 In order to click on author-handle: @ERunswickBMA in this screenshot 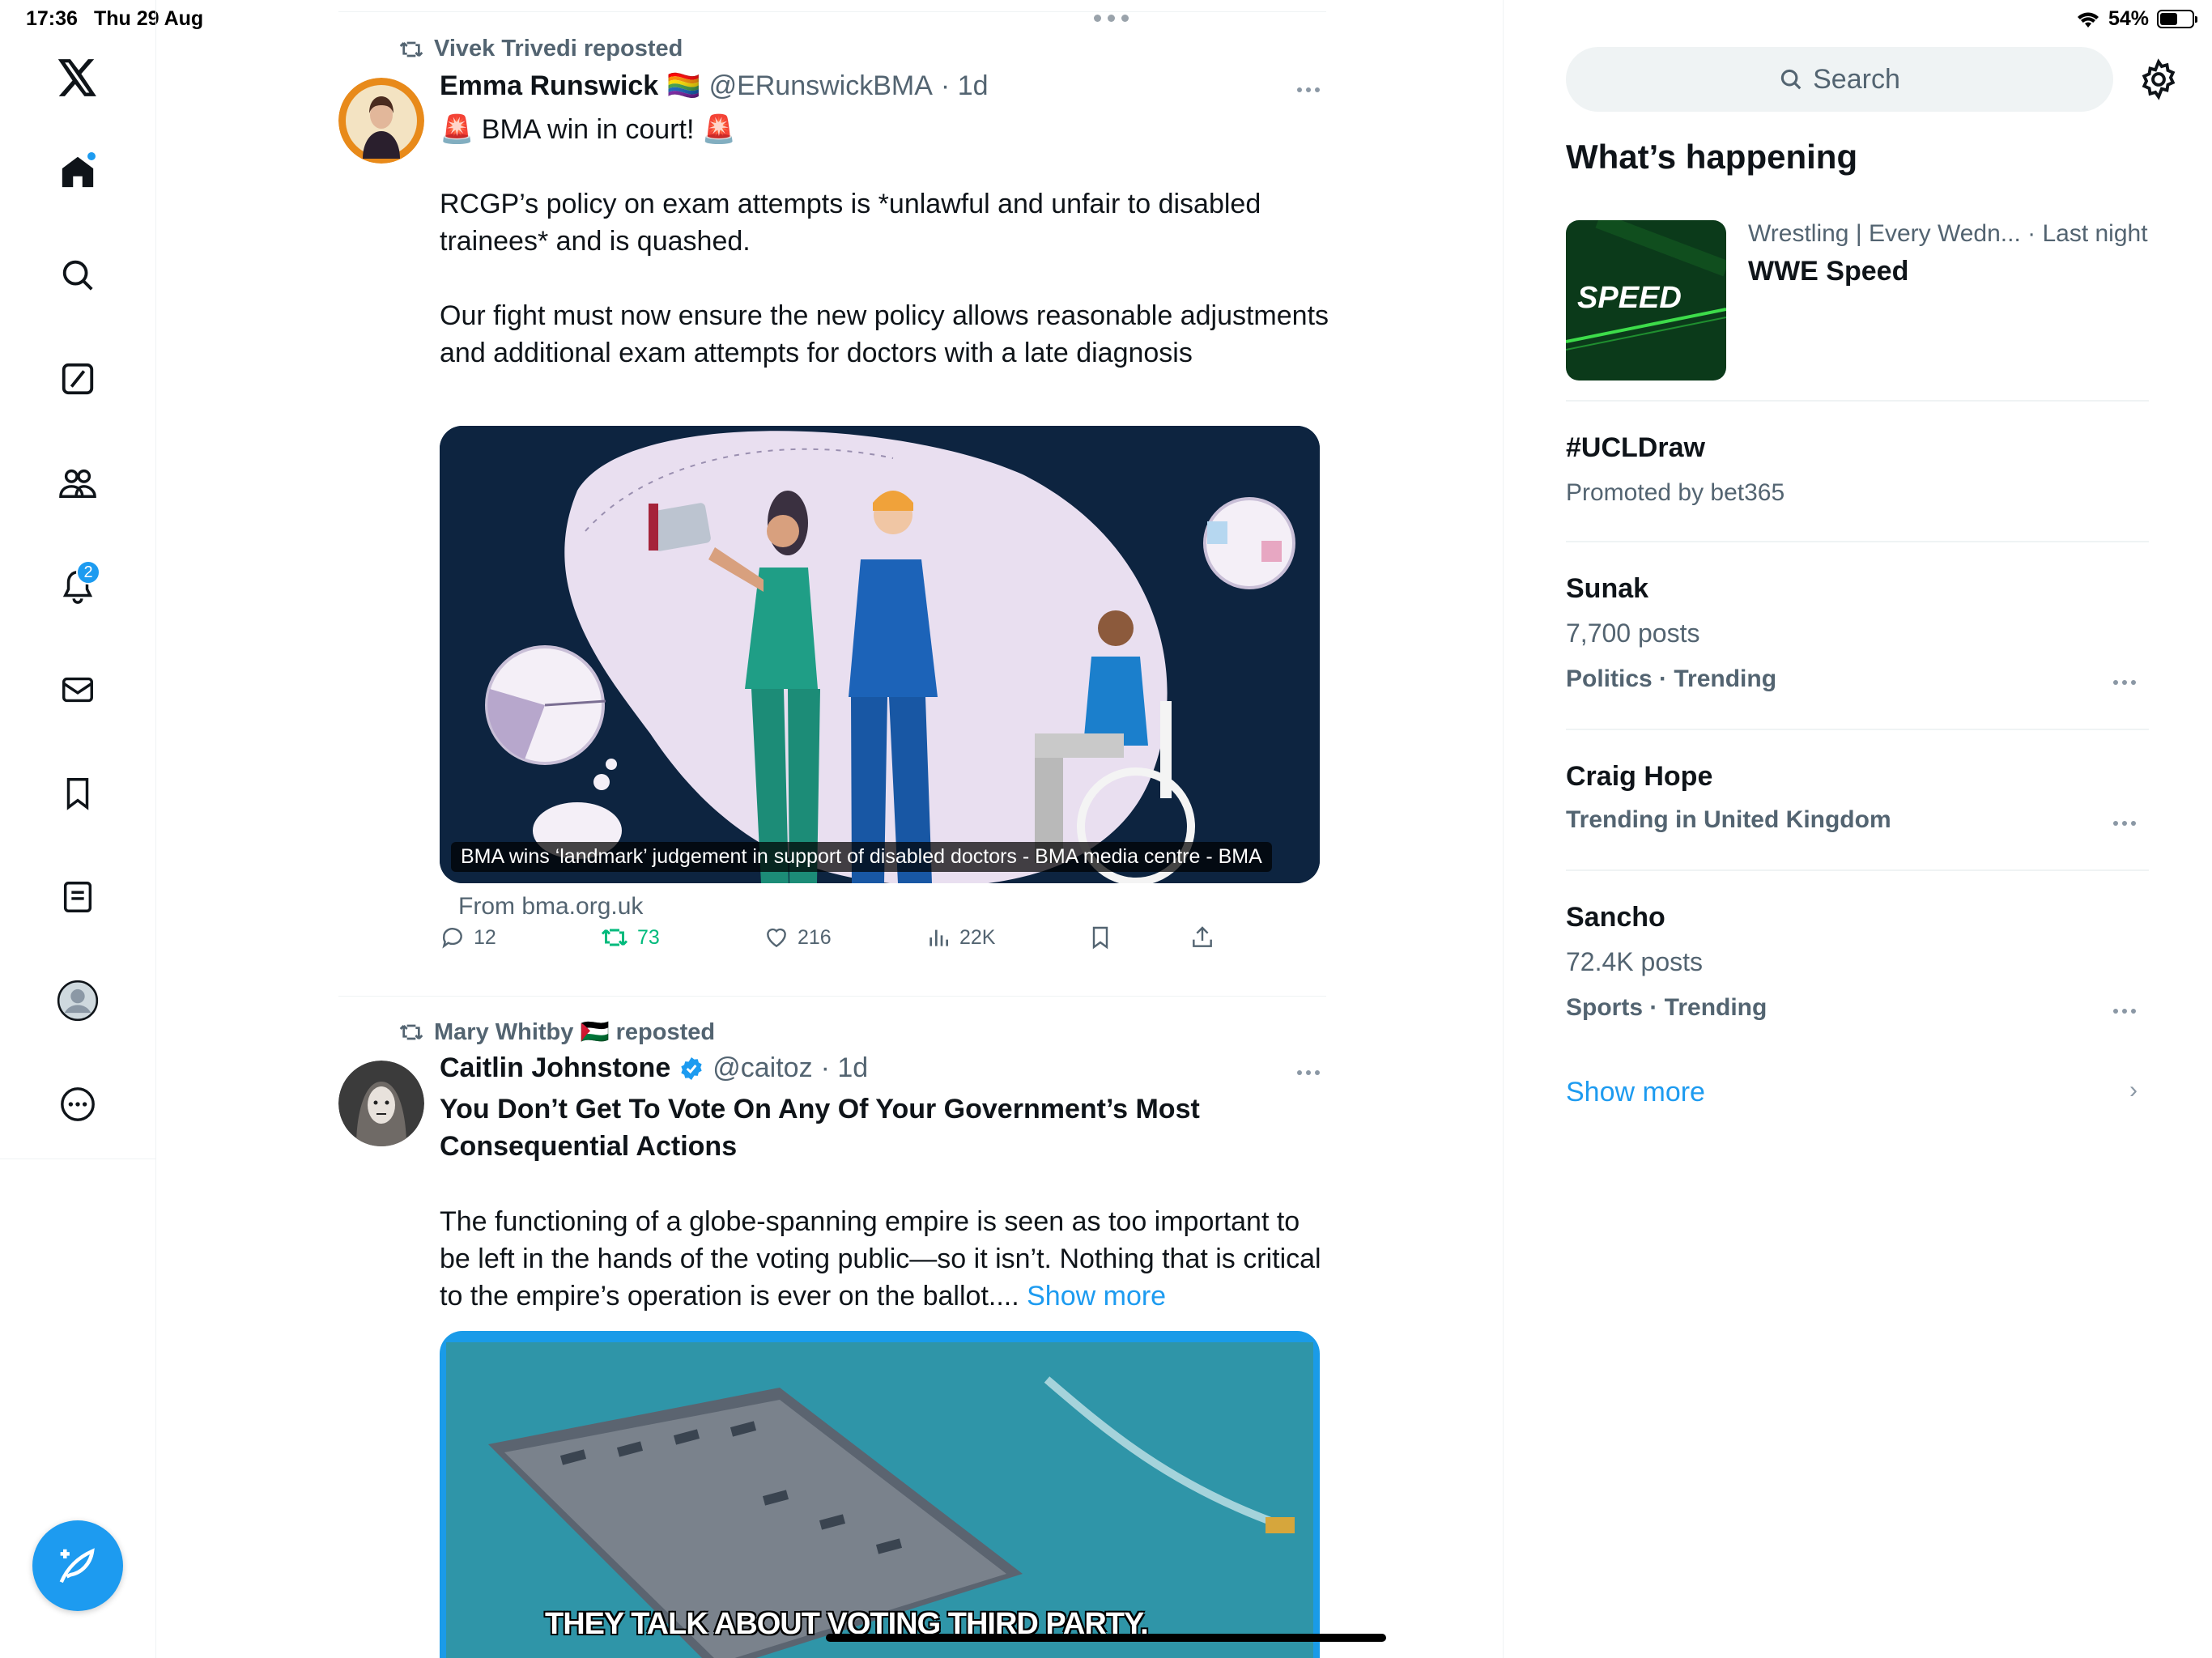, I will do `click(821, 86)`.